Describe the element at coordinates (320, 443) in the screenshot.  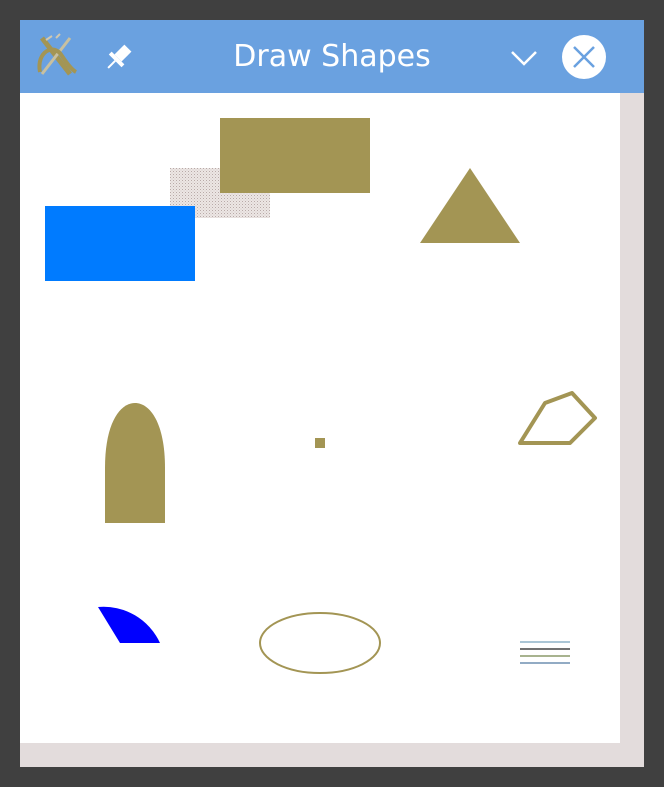
I see `small-square-point` at that location.